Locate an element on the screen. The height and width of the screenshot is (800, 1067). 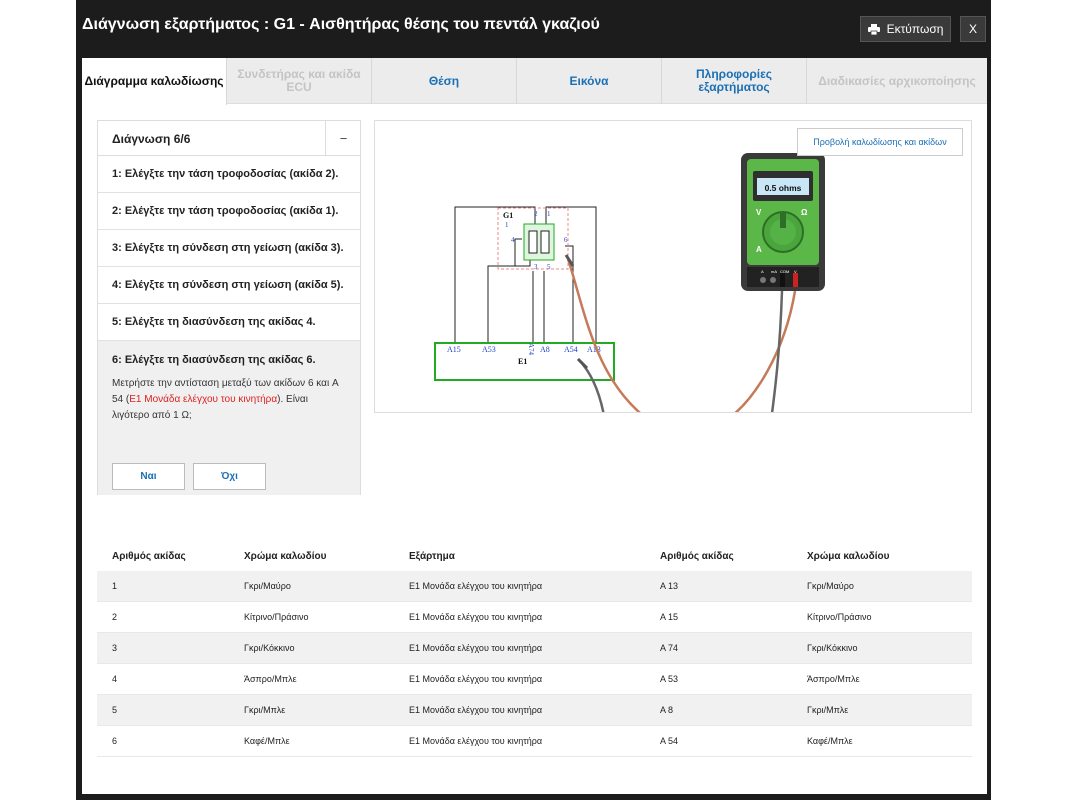
ecu-pin: A74 is located at coordinates (531, 349).